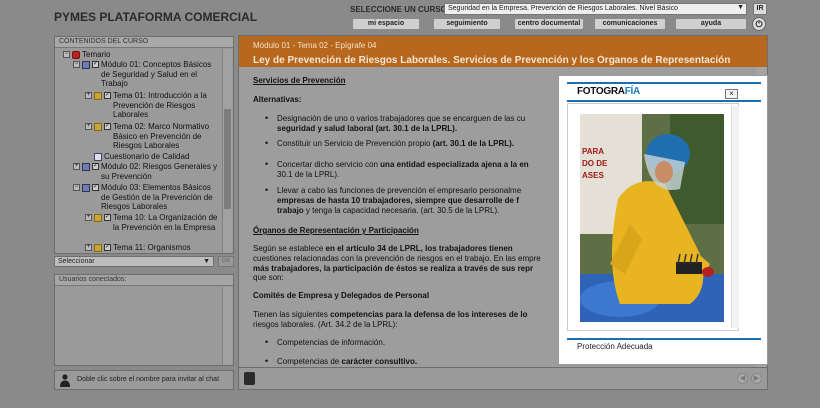  What do you see at coordinates (608, 91) in the screenshot?
I see `photo-logo: FOTOGRAFÍA` at bounding box center [608, 91].